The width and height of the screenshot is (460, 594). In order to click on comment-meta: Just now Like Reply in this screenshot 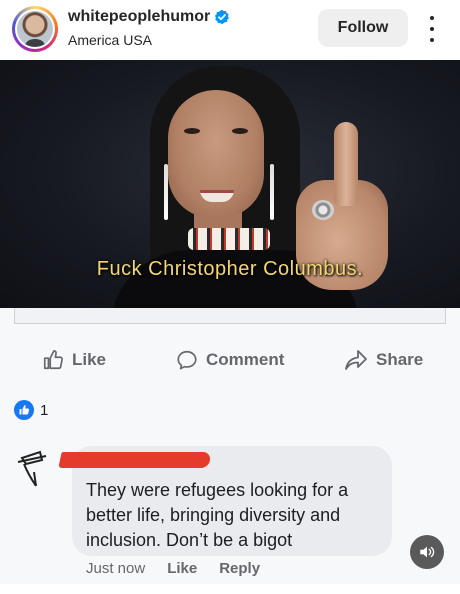, I will do `click(173, 568)`.